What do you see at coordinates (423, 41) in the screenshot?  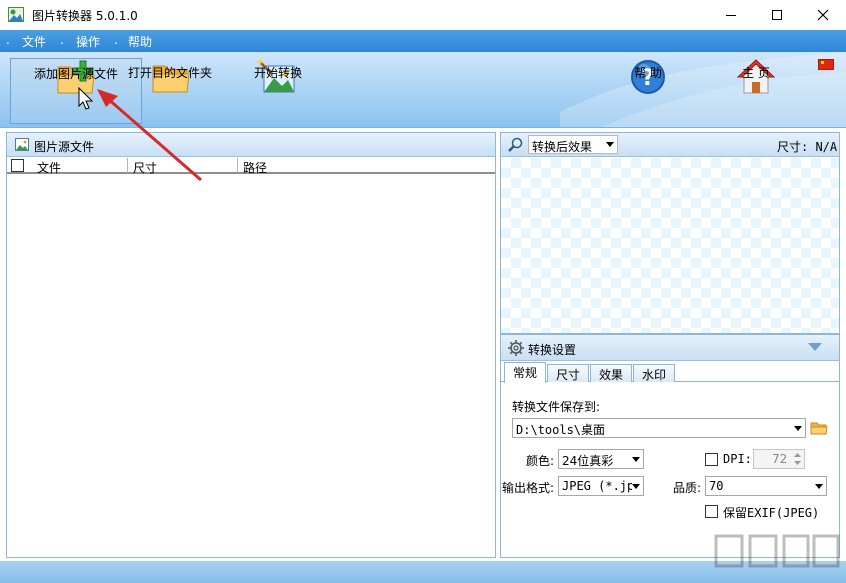 I see `menu-bar: . 文件 . 操作 . 帮助` at bounding box center [423, 41].